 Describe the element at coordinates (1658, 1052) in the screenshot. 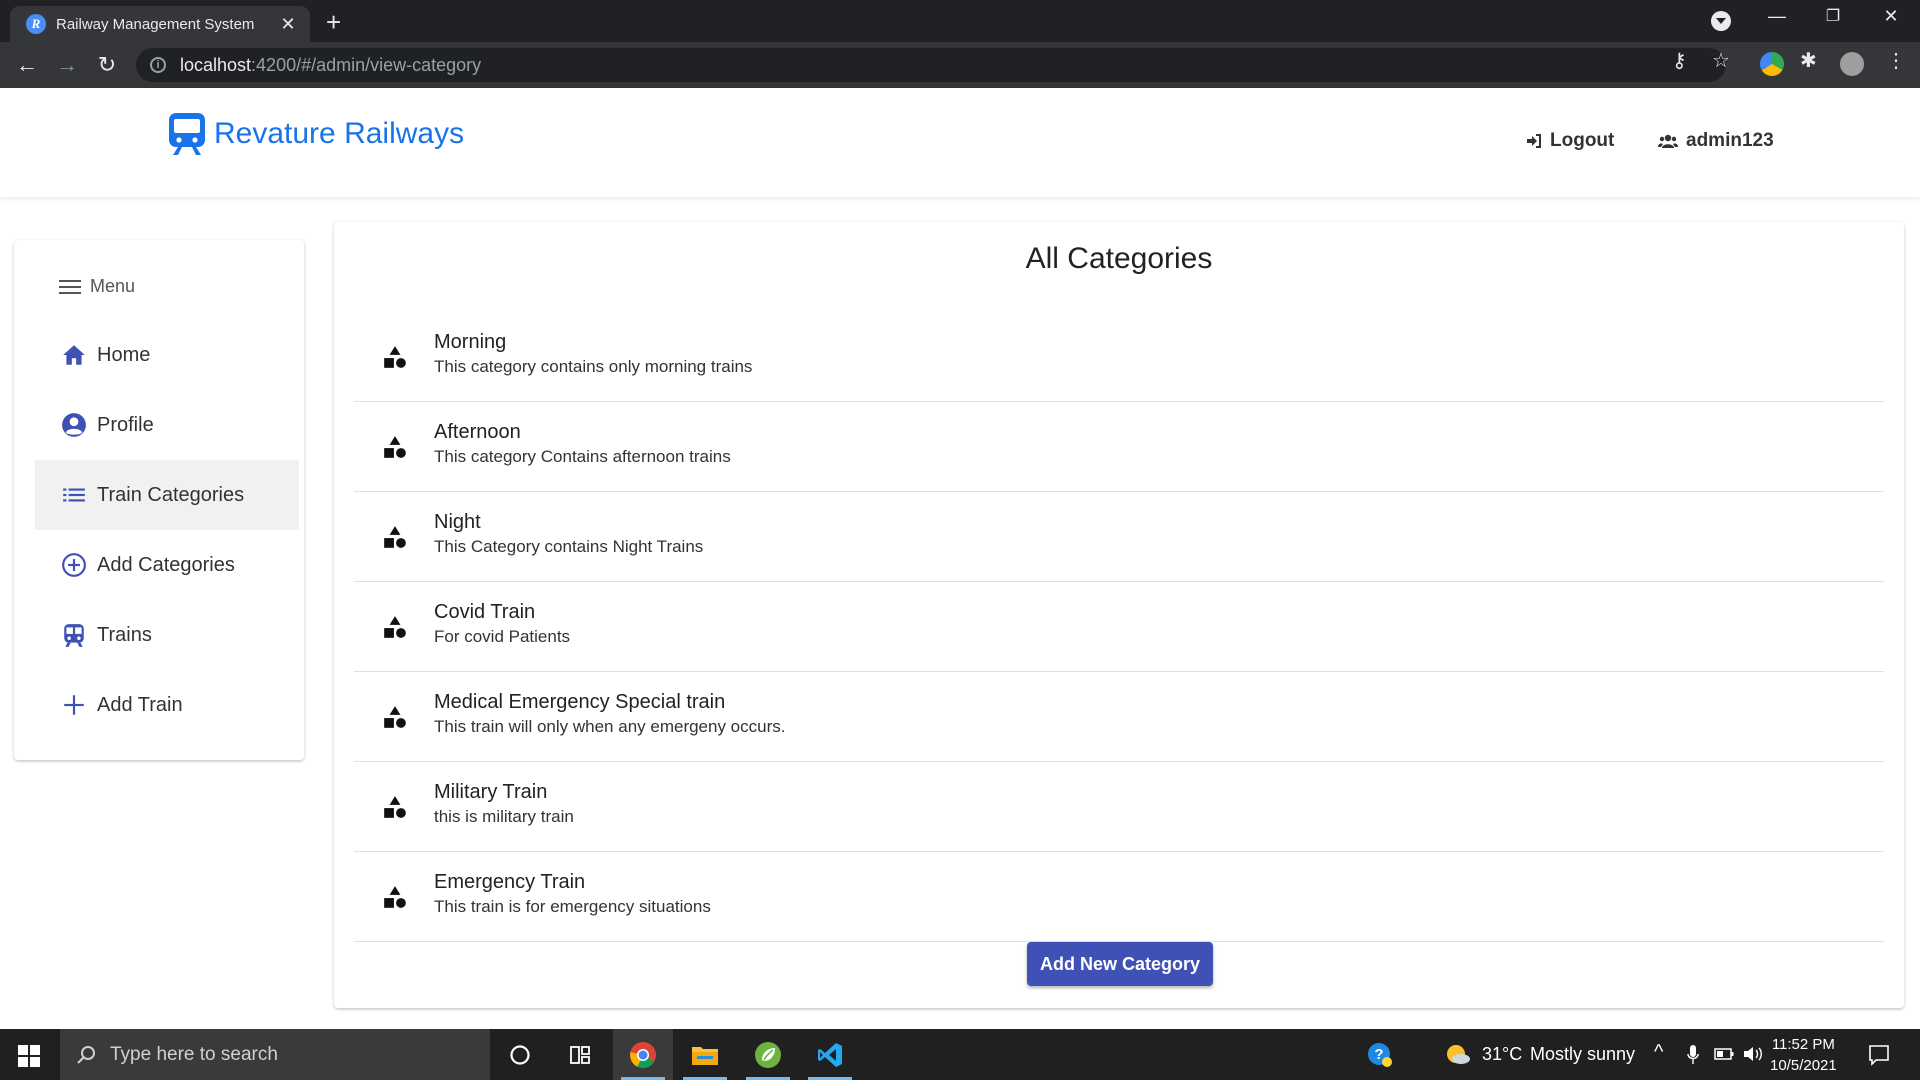

I see `show-hidden-icons-icon: ^` at that location.